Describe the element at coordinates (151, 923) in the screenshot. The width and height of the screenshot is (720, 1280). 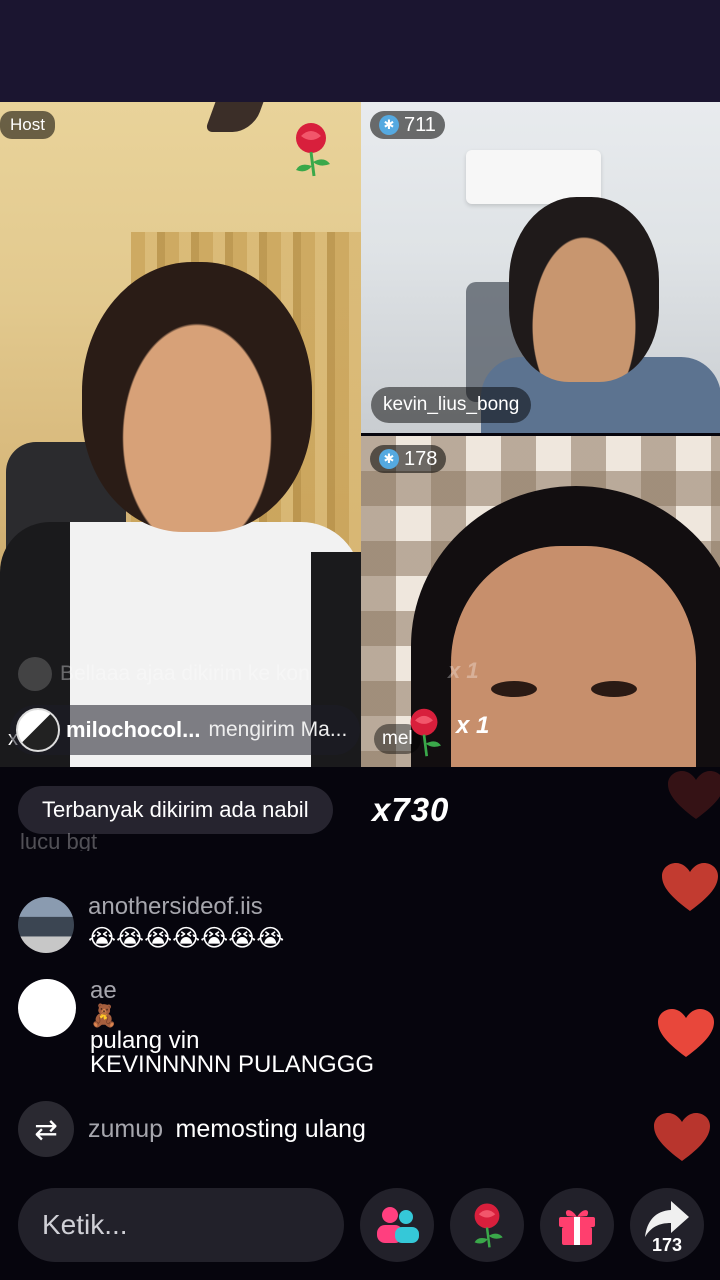
I see `chat-message: anothersideof.iis 😭😭😭😭😭😭😭` at that location.